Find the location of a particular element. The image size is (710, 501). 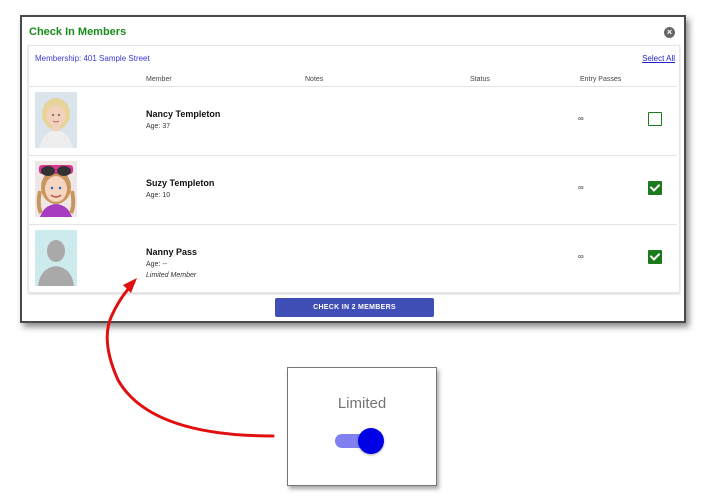

limited-label: Limited is located at coordinates (362, 403).